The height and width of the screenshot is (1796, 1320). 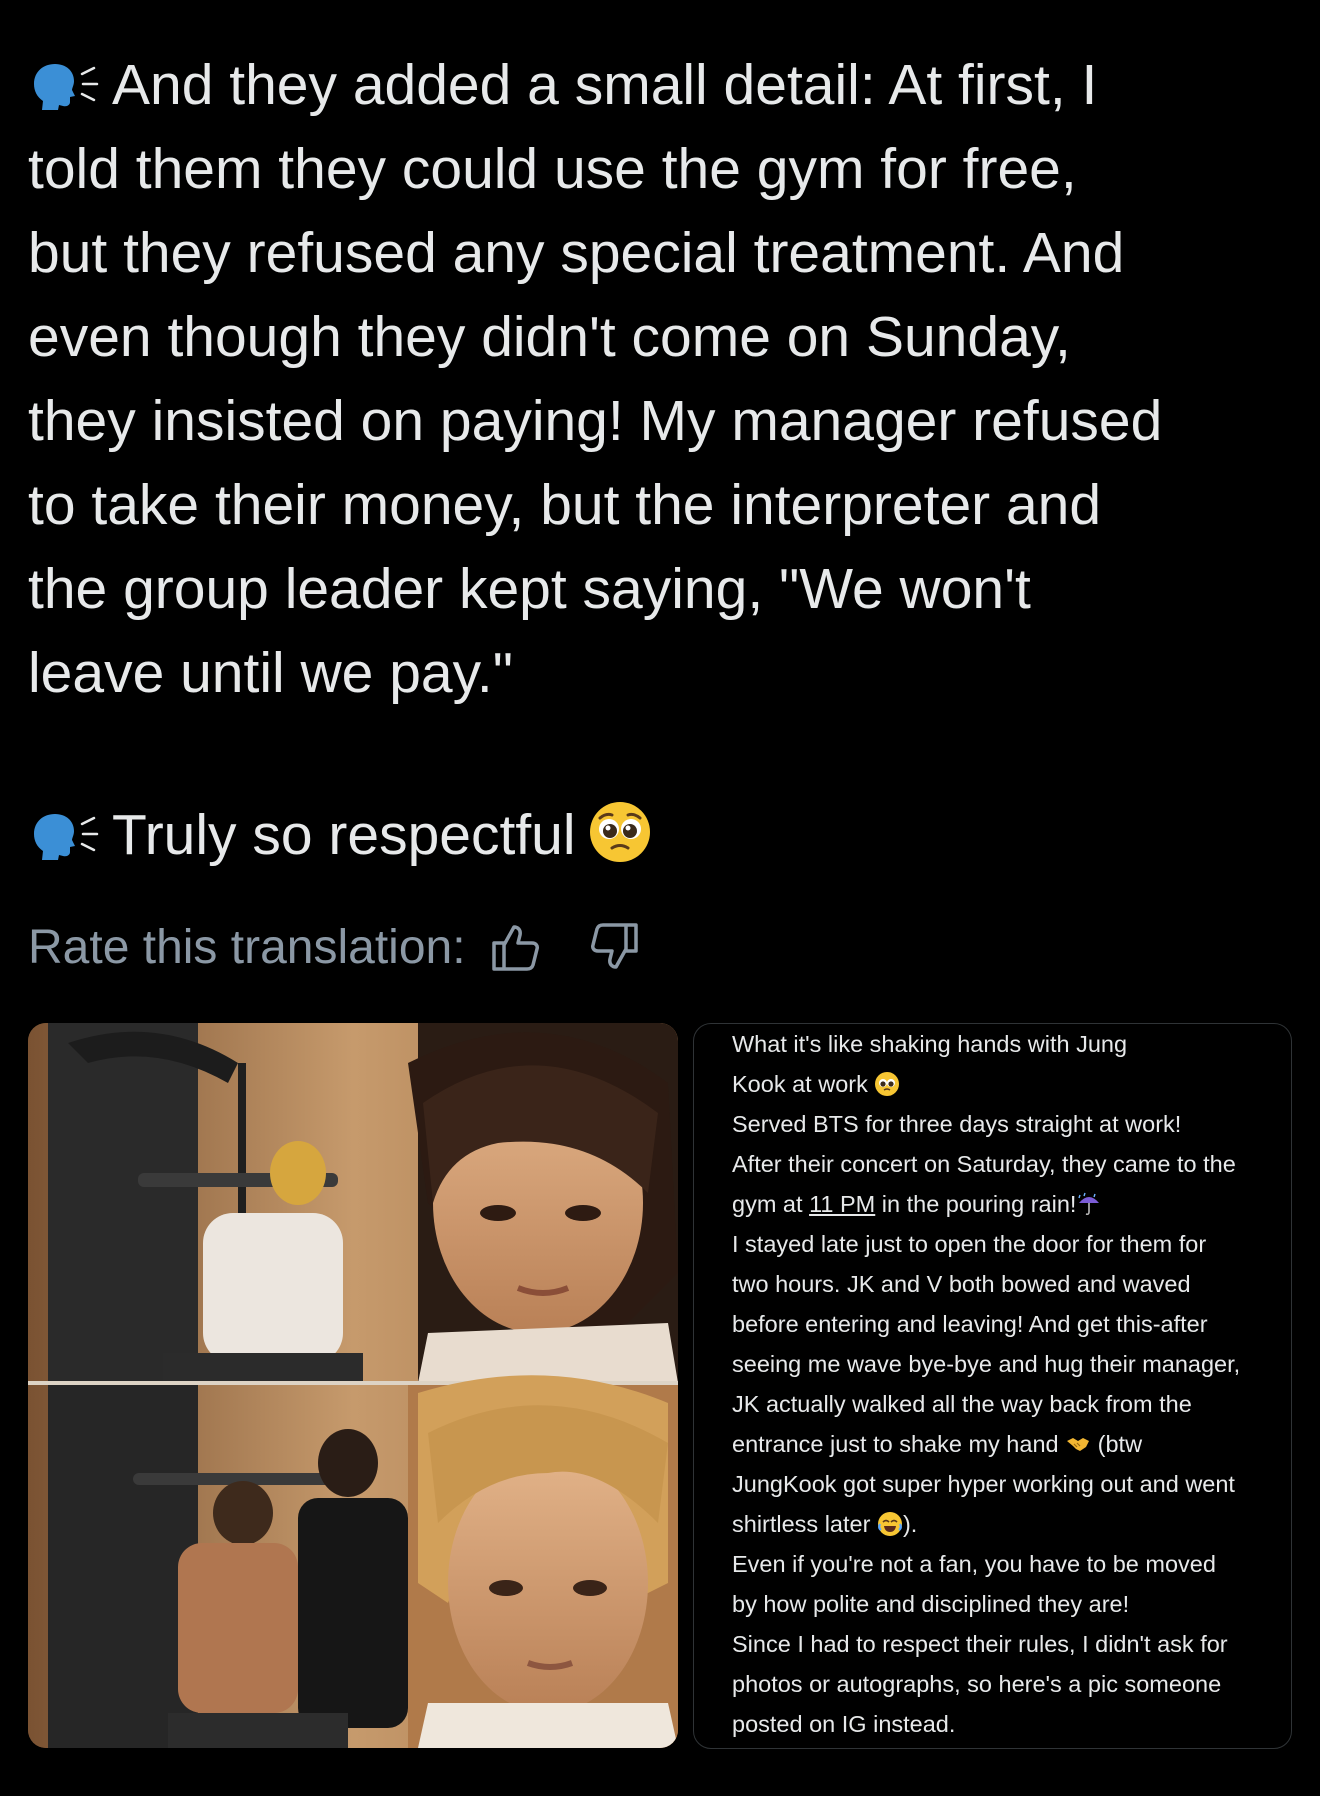 I want to click on card-line: Kook at work, so click(x=1011, y=1084).